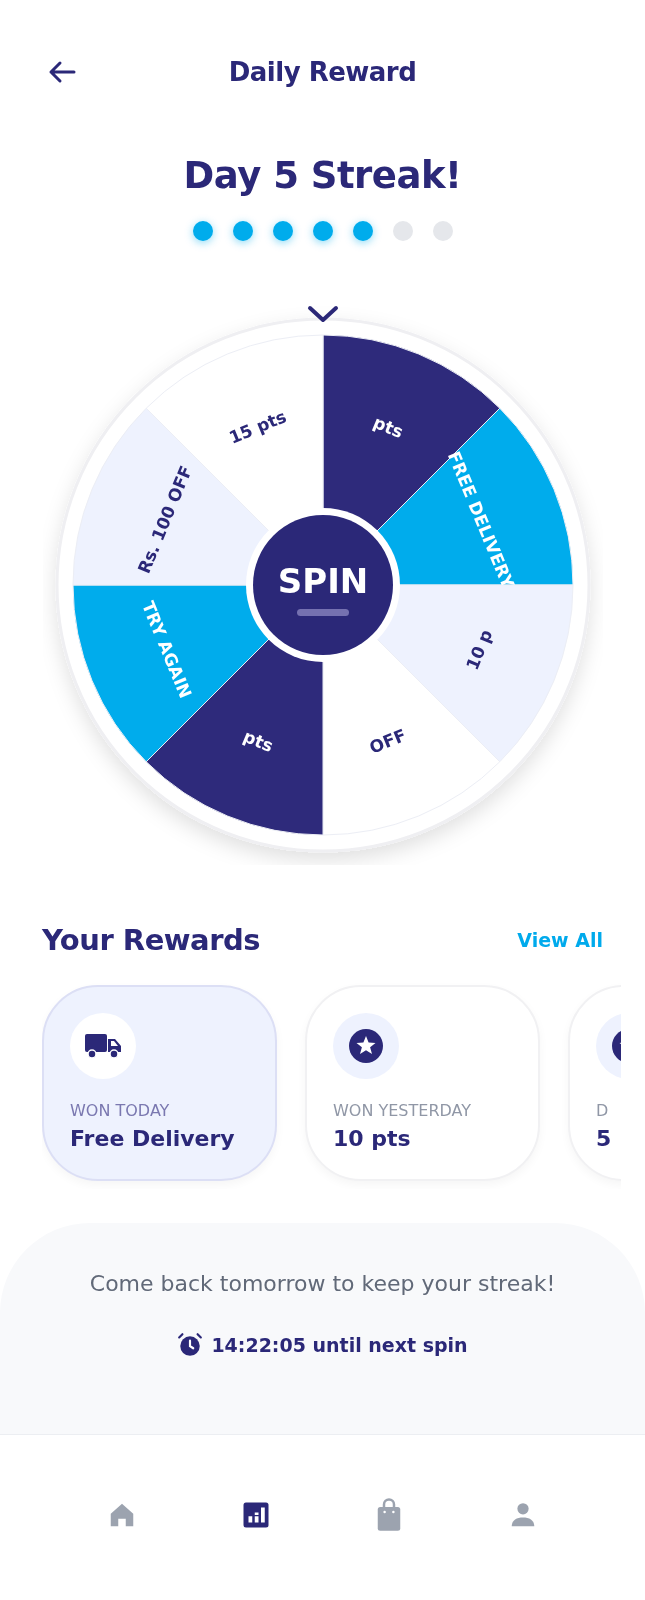 This screenshot has width=645, height=1600. I want to click on reward-card: D 5, so click(594, 1083).